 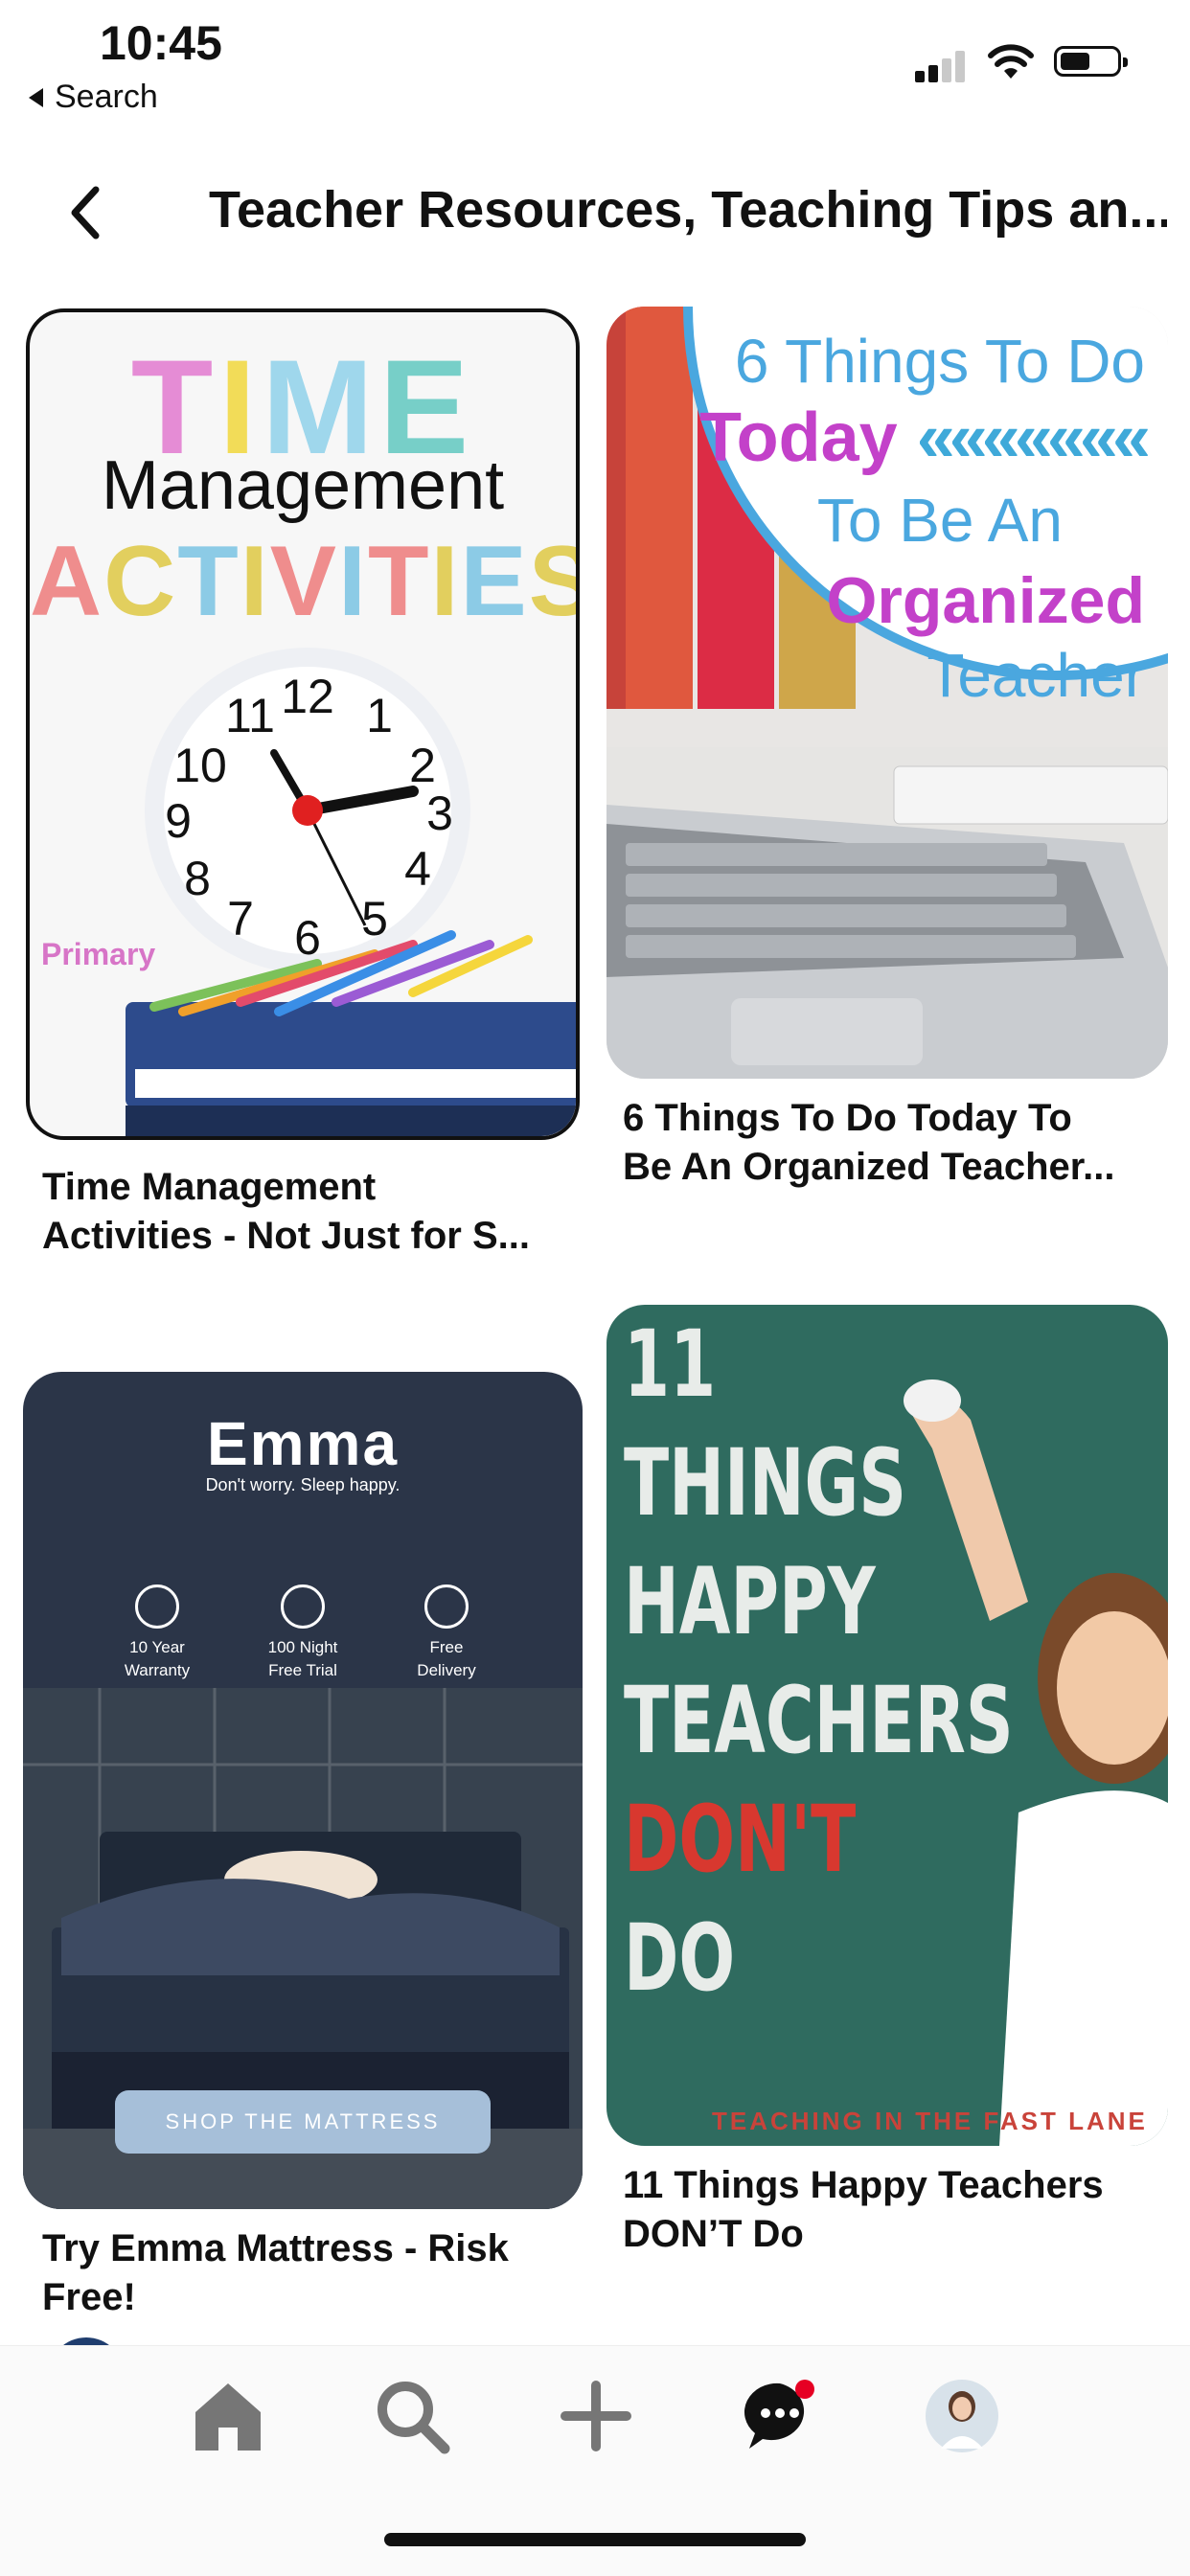 I want to click on notification-dot, so click(x=805, y=2389).